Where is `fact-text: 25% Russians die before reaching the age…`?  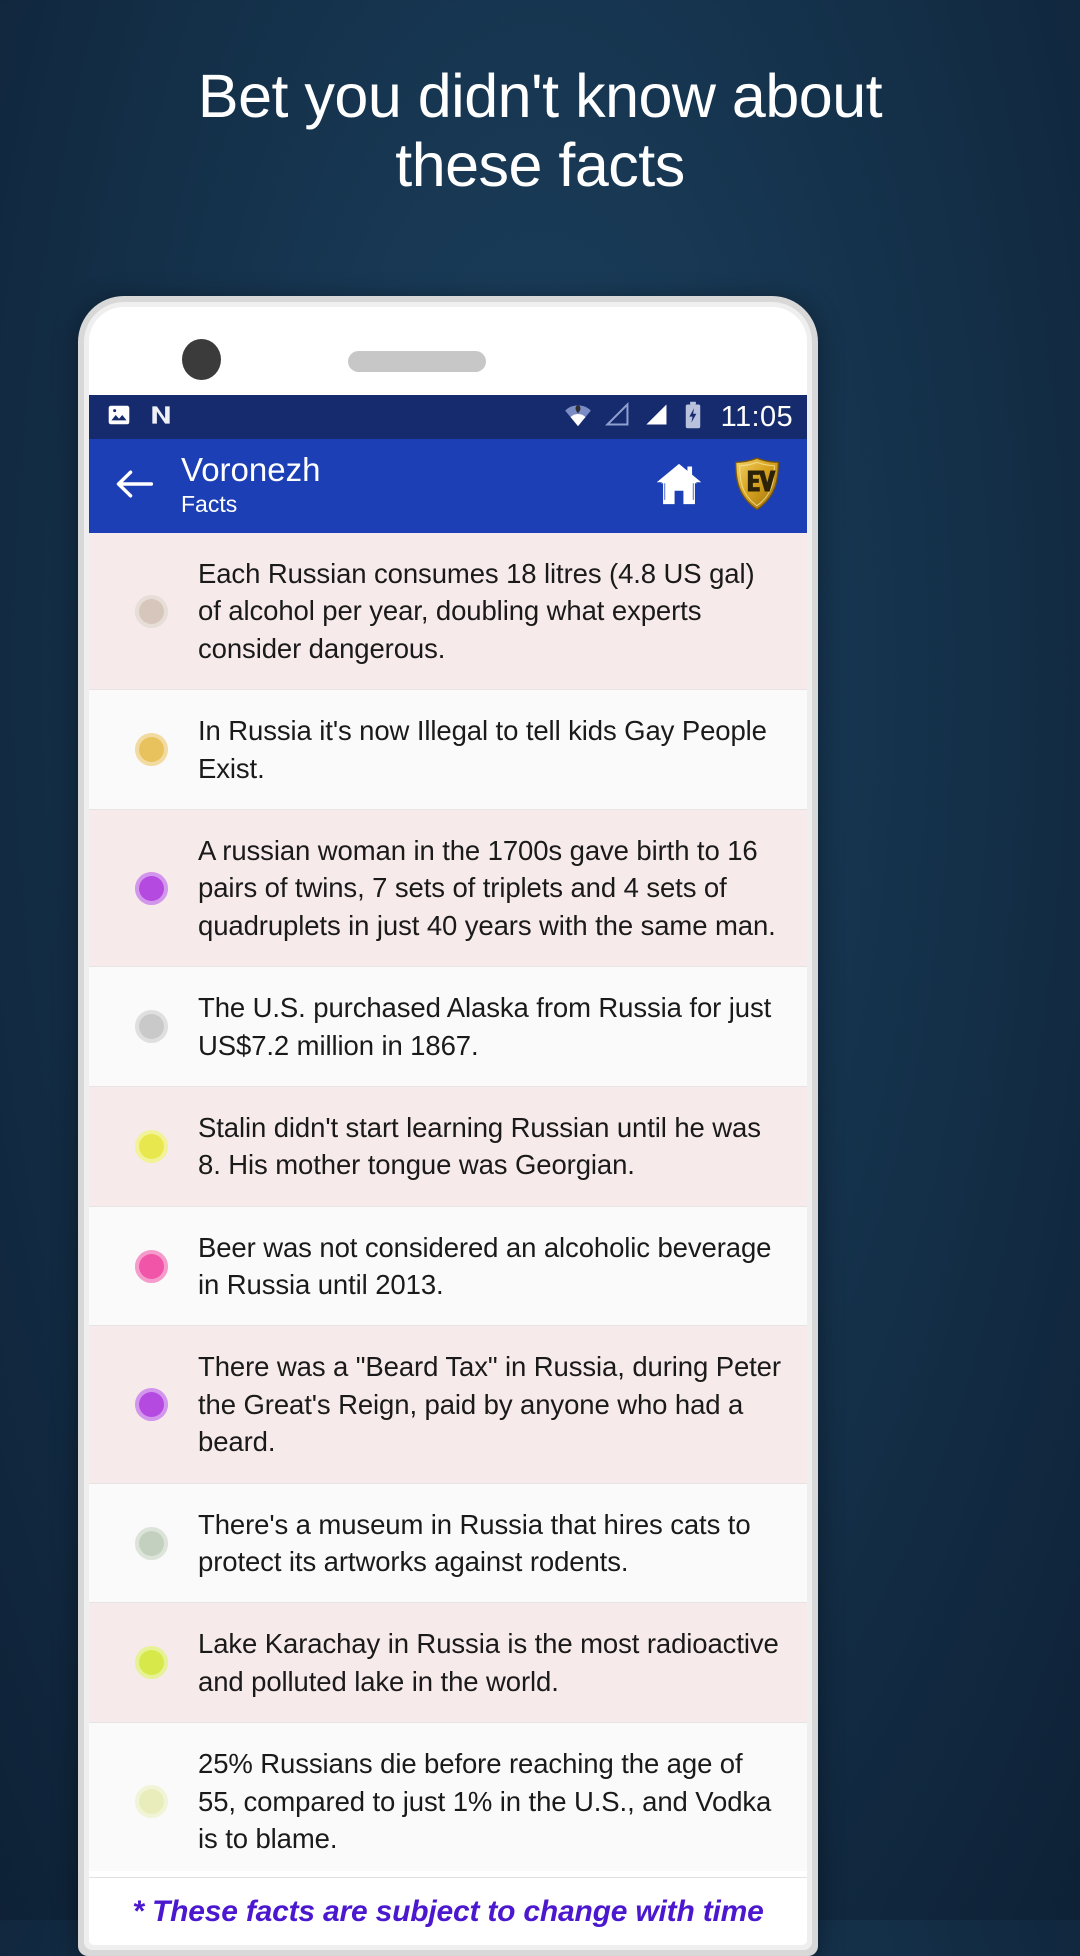 fact-text: 25% Russians die before reaching the age… is located at coordinates (485, 1801).